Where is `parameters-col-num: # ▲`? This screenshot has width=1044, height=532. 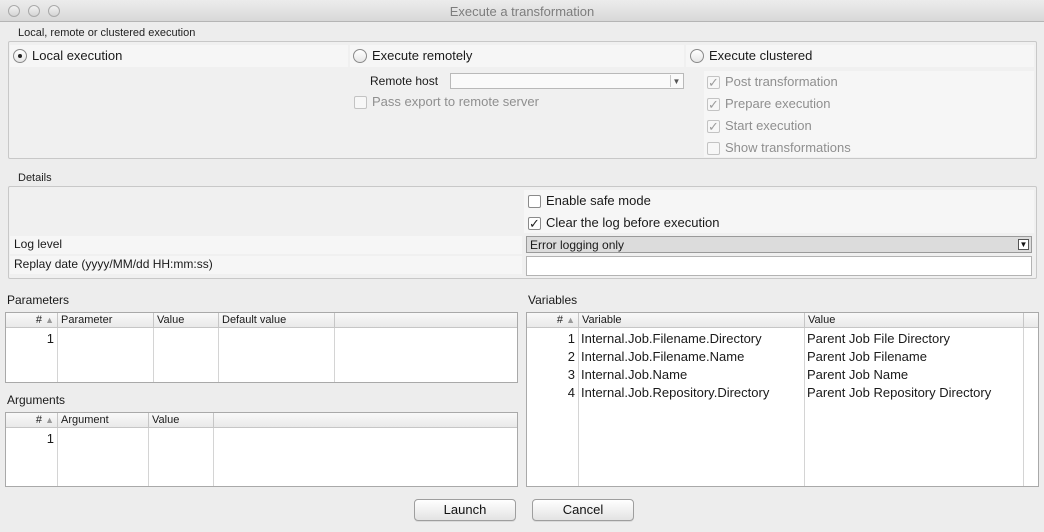 parameters-col-num: # ▲ is located at coordinates (32, 320).